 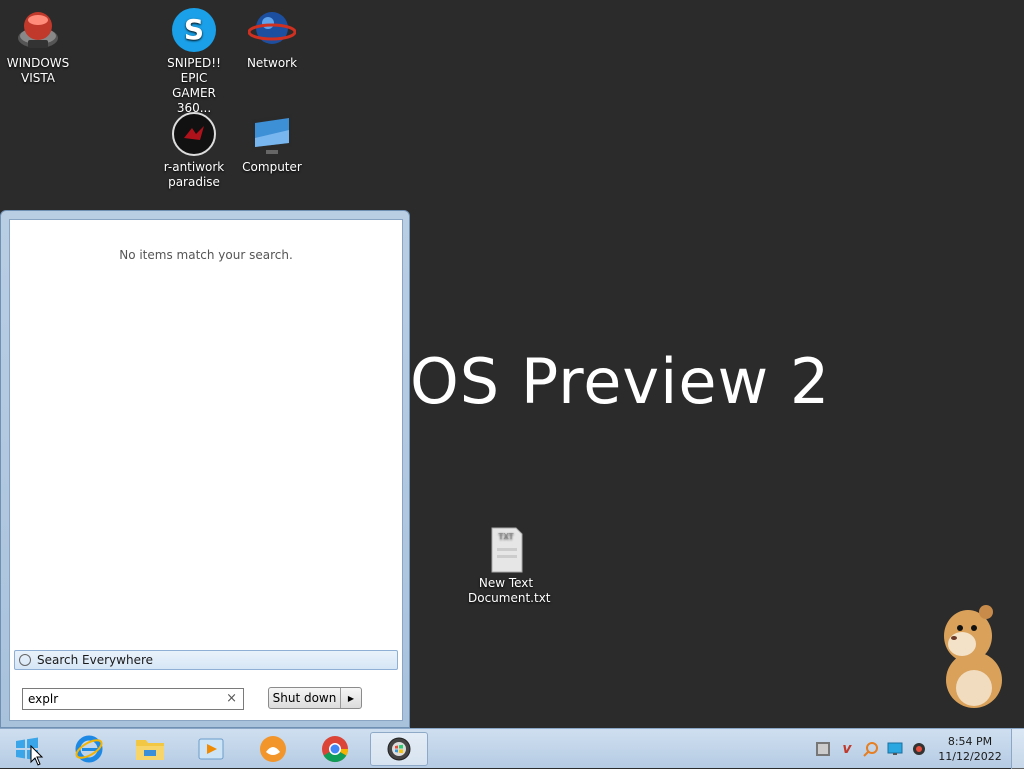 I want to click on tray-volume-icon, so click(x=919, y=749).